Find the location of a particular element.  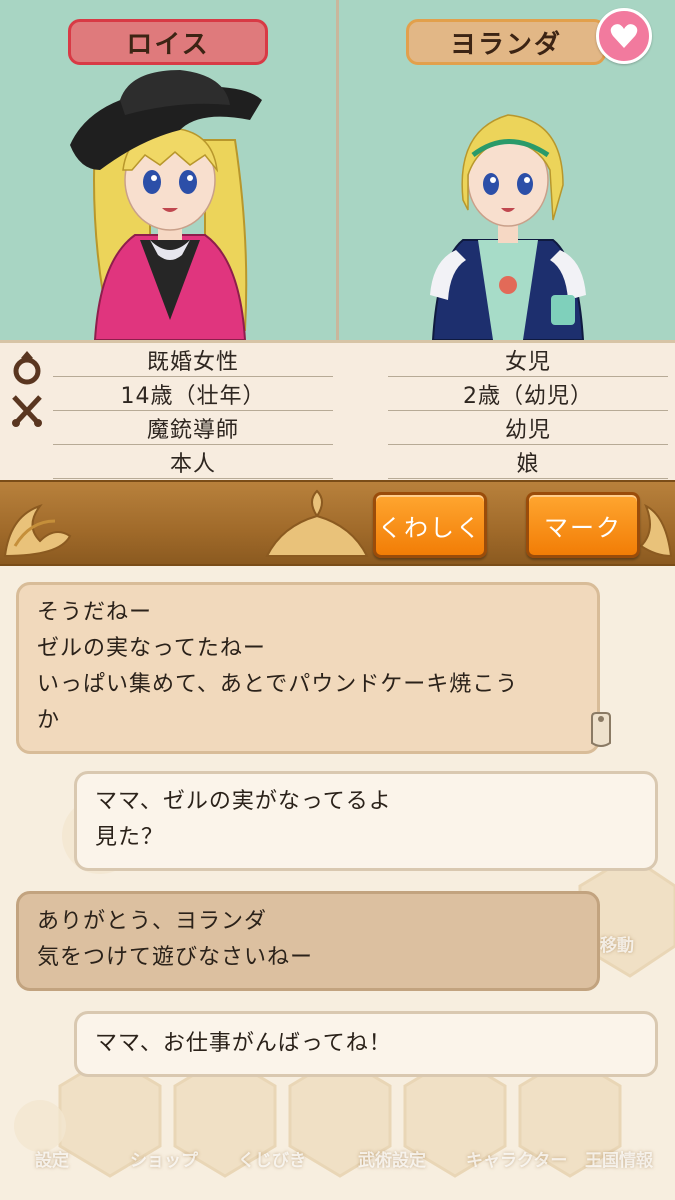

message-line: ありがとう、ヨランダ is located at coordinates (152, 921).